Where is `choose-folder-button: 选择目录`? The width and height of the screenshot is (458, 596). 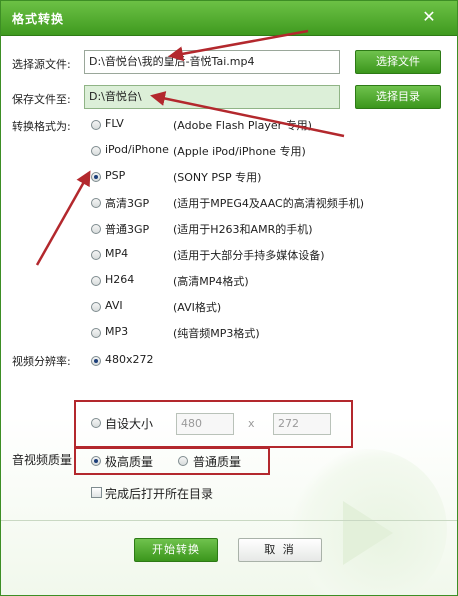 choose-folder-button: 选择目录 is located at coordinates (398, 97).